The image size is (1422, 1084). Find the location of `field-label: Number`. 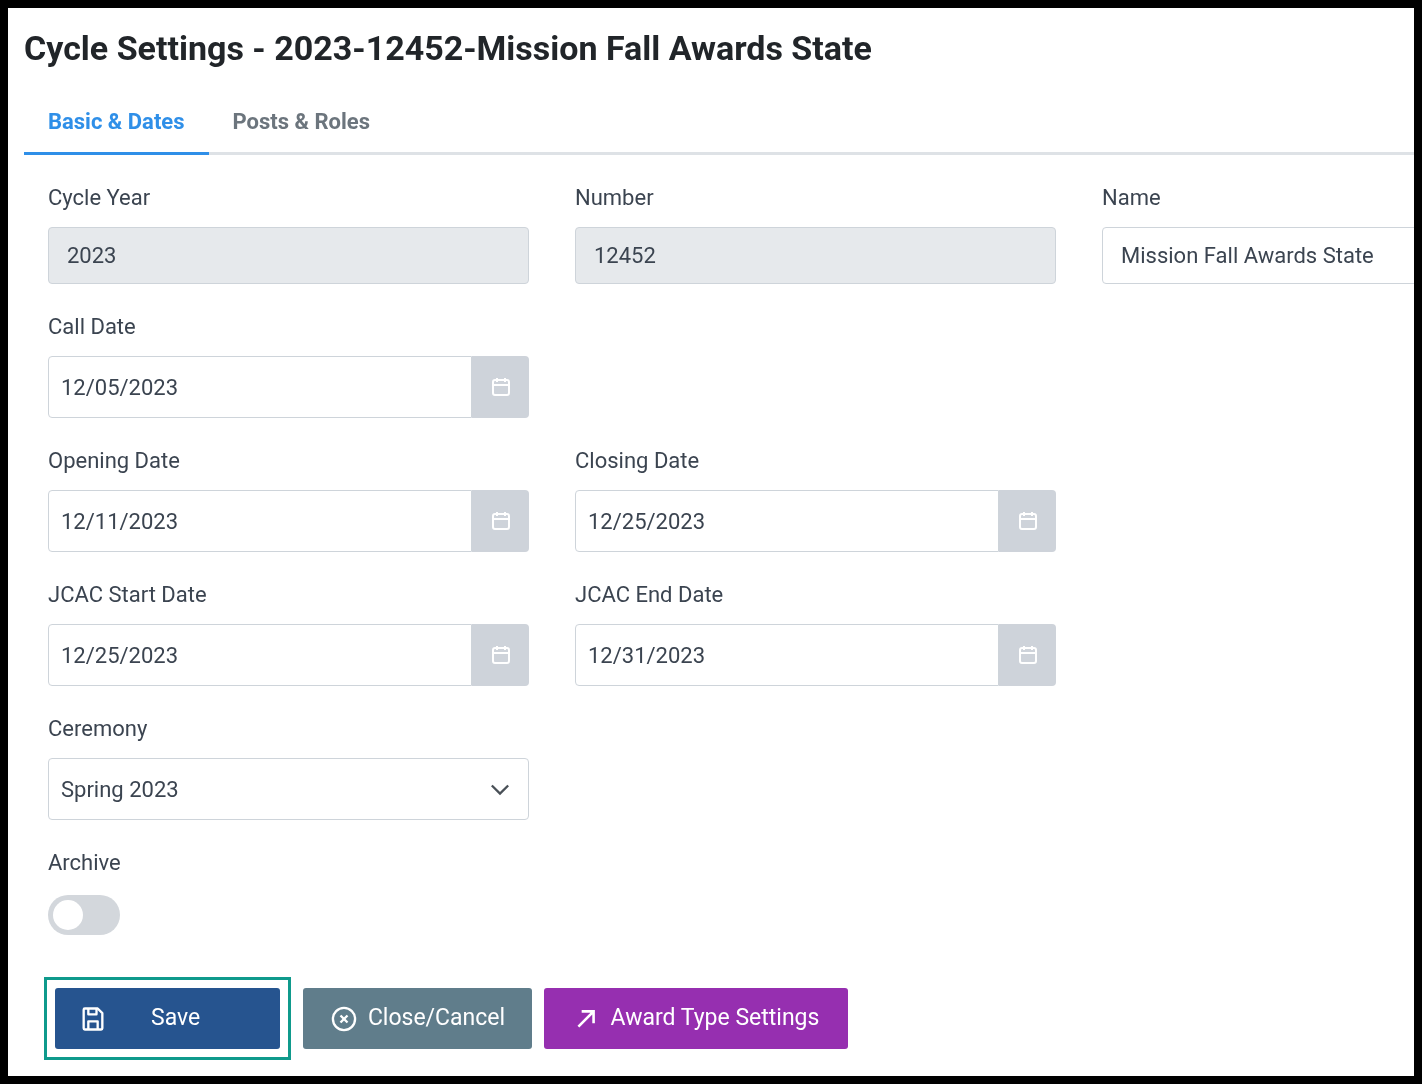

field-label: Number is located at coordinates (614, 198).